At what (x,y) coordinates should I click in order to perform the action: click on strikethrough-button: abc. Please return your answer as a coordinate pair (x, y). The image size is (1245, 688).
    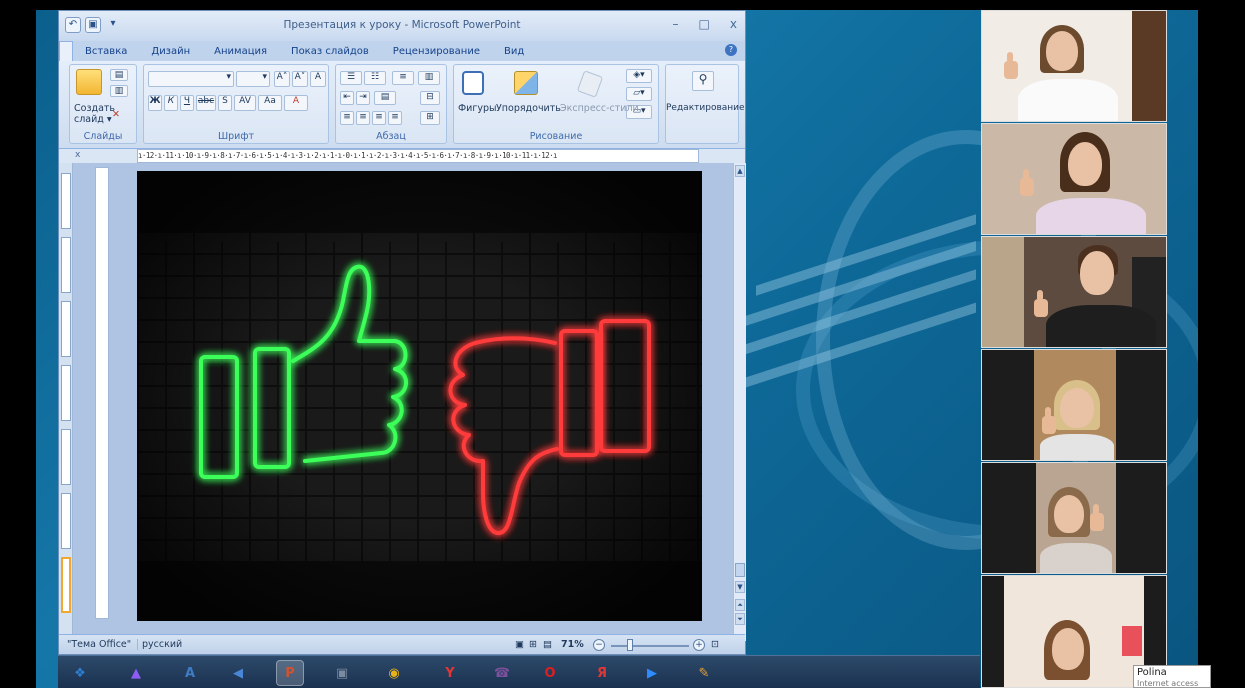
    Looking at the image, I should click on (206, 103).